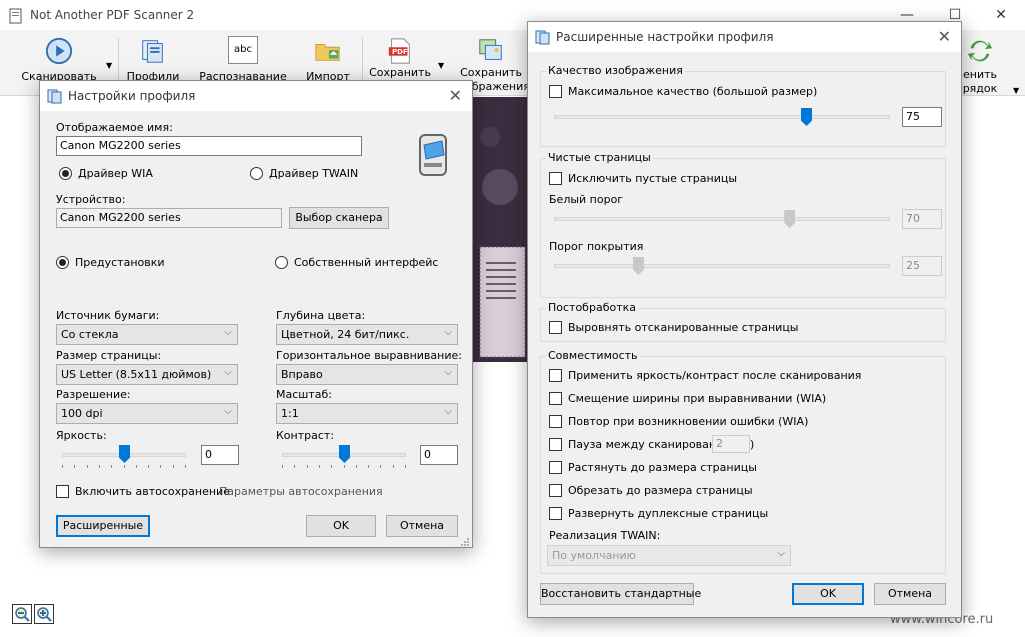 This screenshot has height=637, width=1025. Describe the element at coordinates (441, 64) in the screenshot. I see `save-dropdown-icon: ▼` at that location.